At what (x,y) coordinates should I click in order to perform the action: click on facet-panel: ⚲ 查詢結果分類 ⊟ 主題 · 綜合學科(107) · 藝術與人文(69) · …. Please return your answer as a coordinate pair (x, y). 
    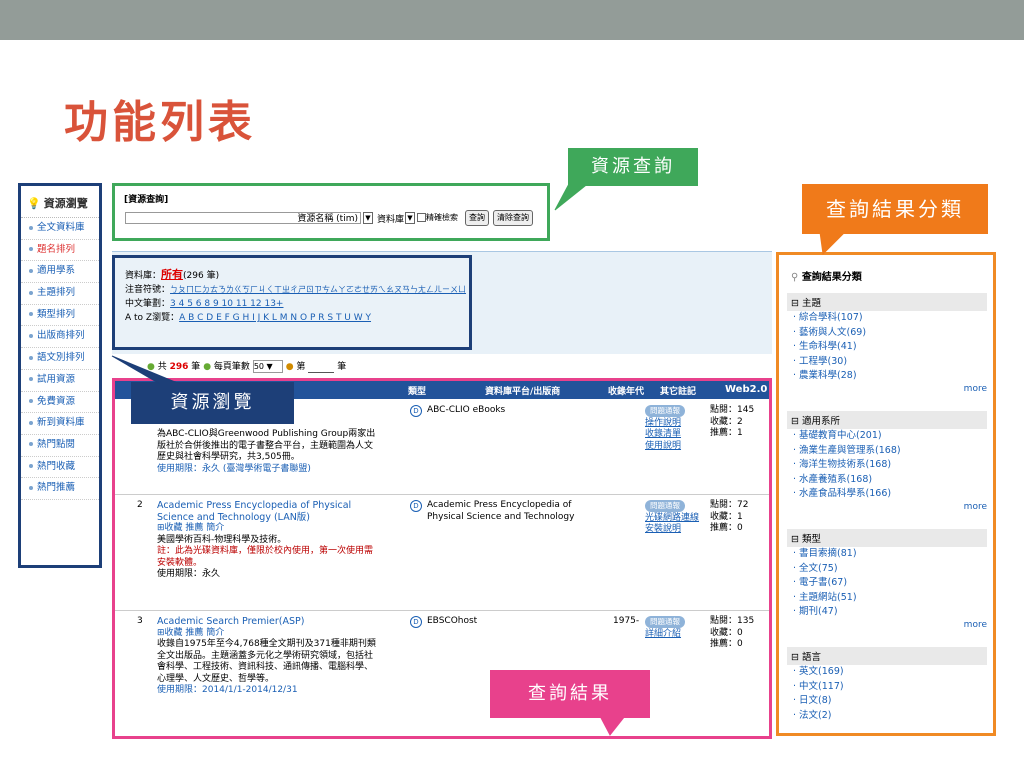
    Looking at the image, I should click on (886, 494).